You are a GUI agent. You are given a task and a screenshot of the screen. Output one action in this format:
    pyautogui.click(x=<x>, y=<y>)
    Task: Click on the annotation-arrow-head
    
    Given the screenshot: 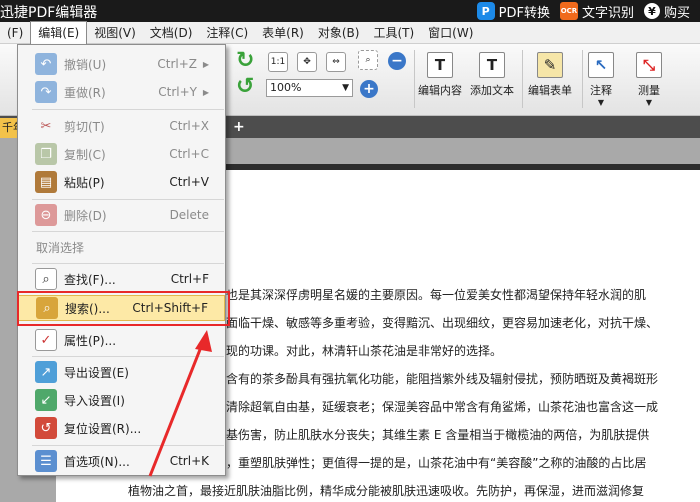 What is the action you would take?
    pyautogui.click(x=203, y=341)
    